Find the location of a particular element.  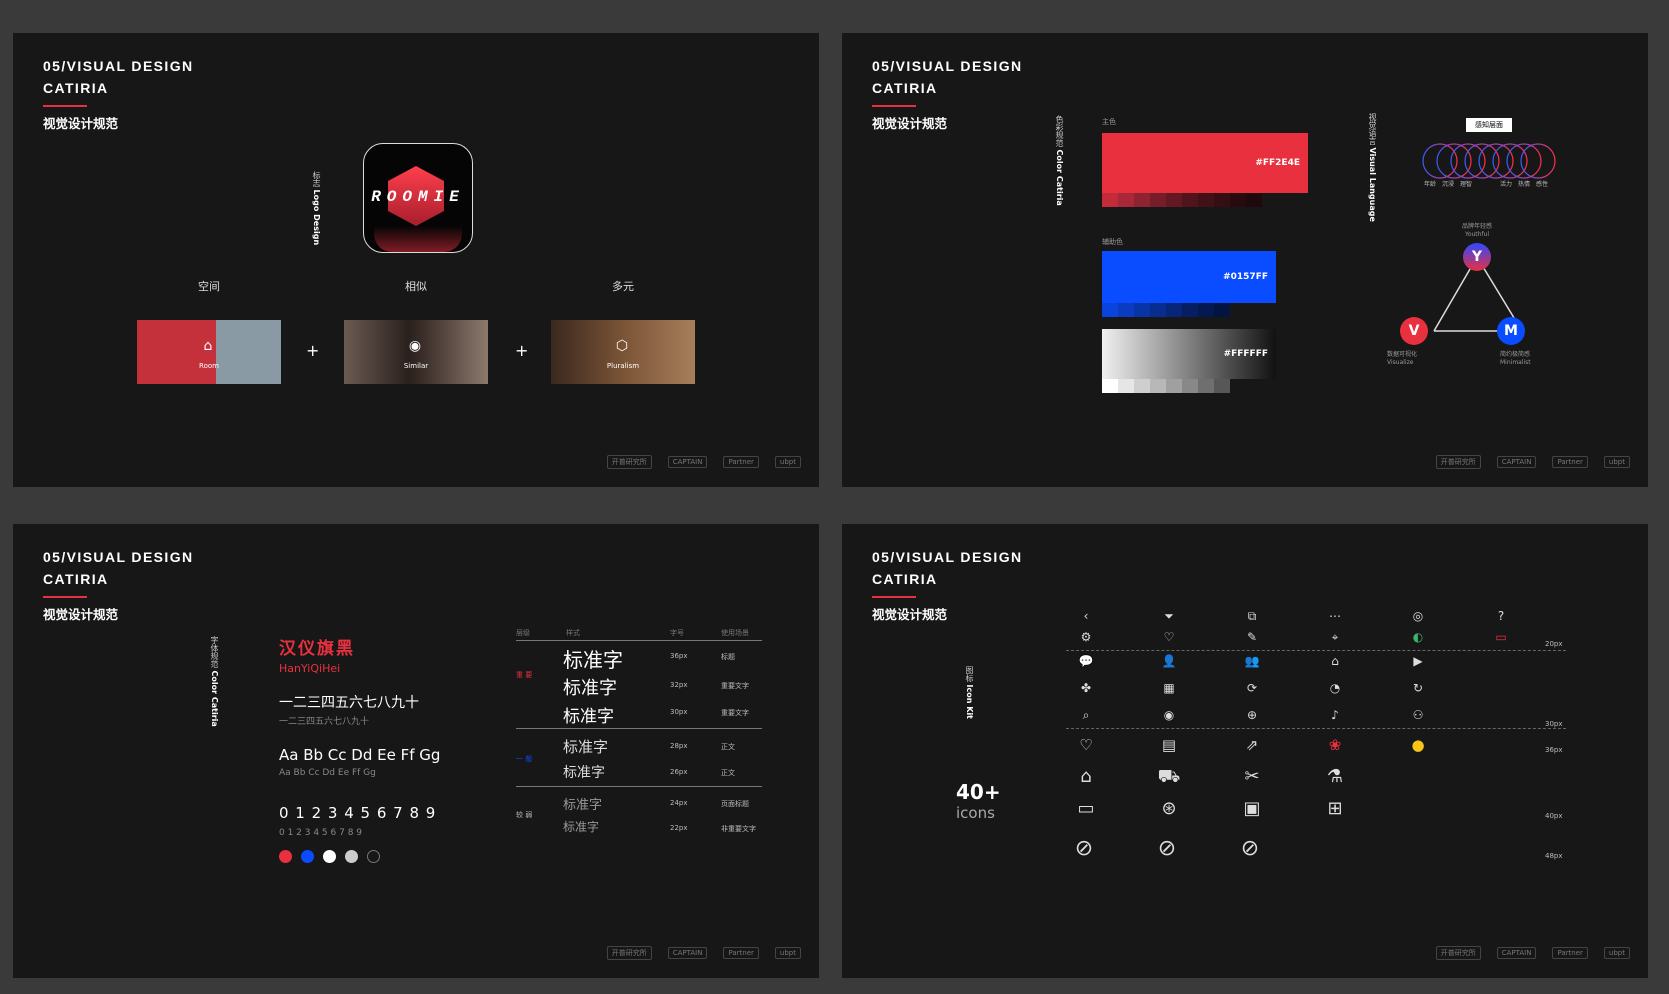

cube-icon: ⬡ is located at coordinates (622, 346).